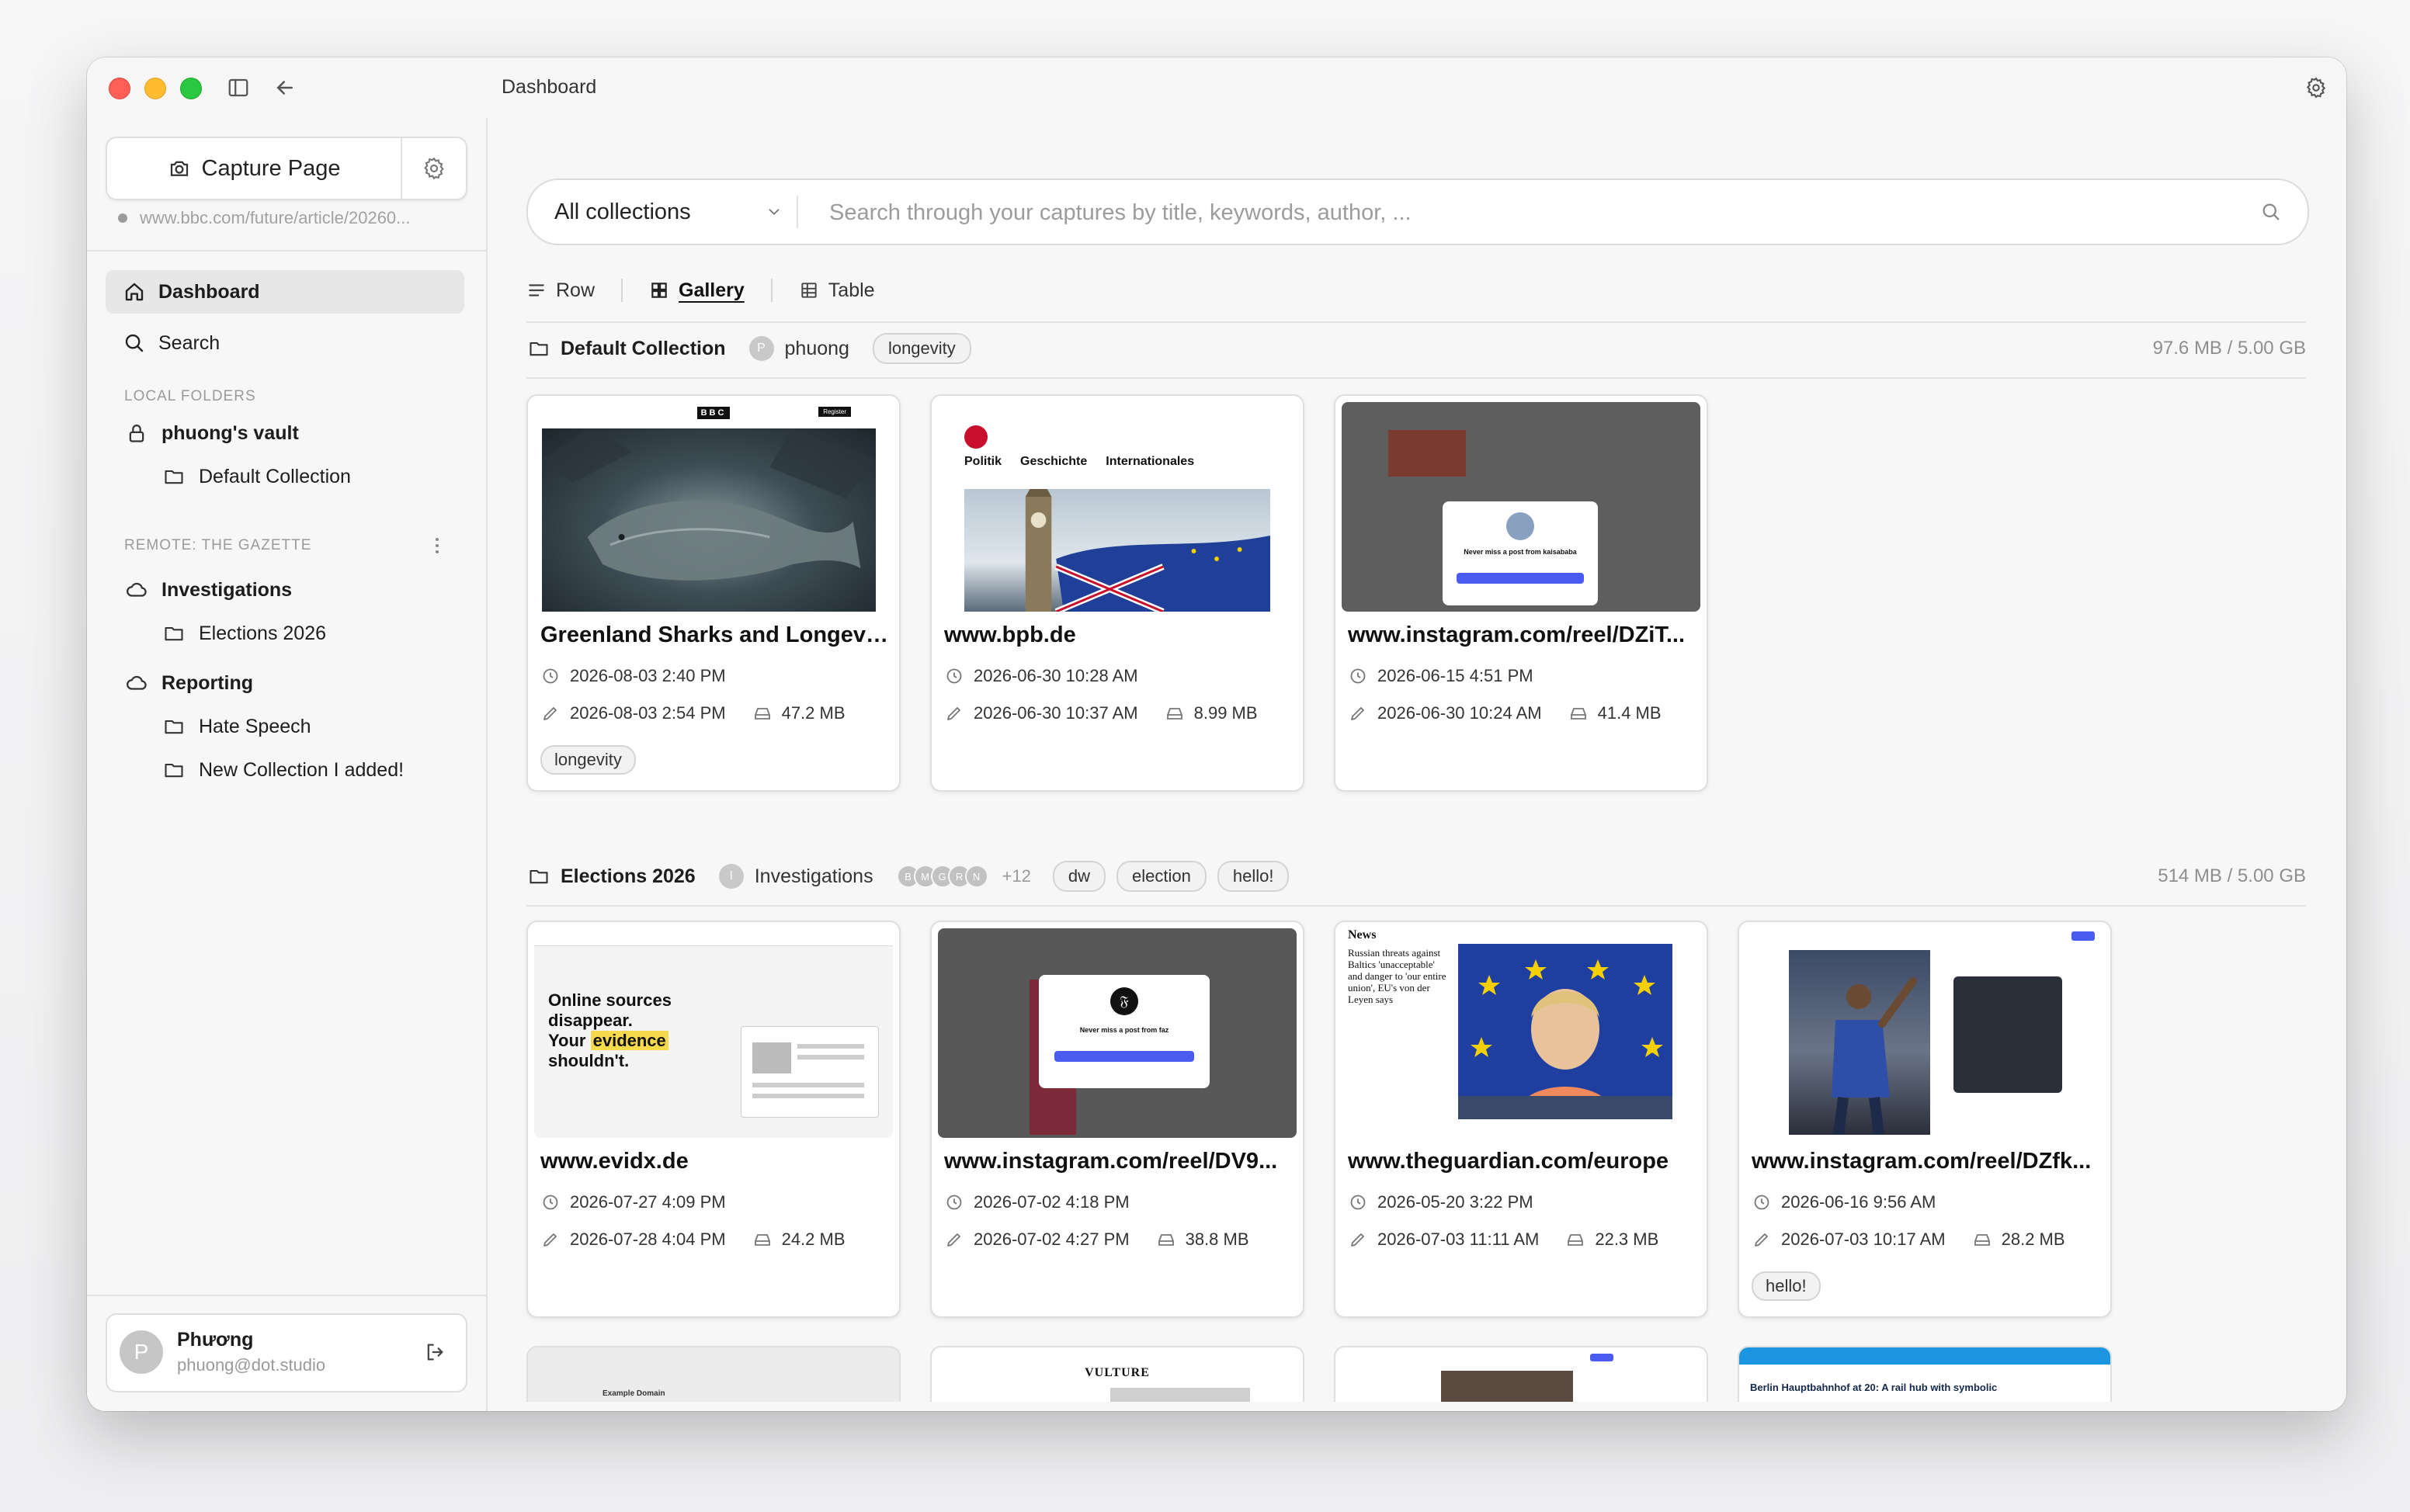  What do you see at coordinates (633, 1393) in the screenshot?
I see `thumb-text: Example Domain` at bounding box center [633, 1393].